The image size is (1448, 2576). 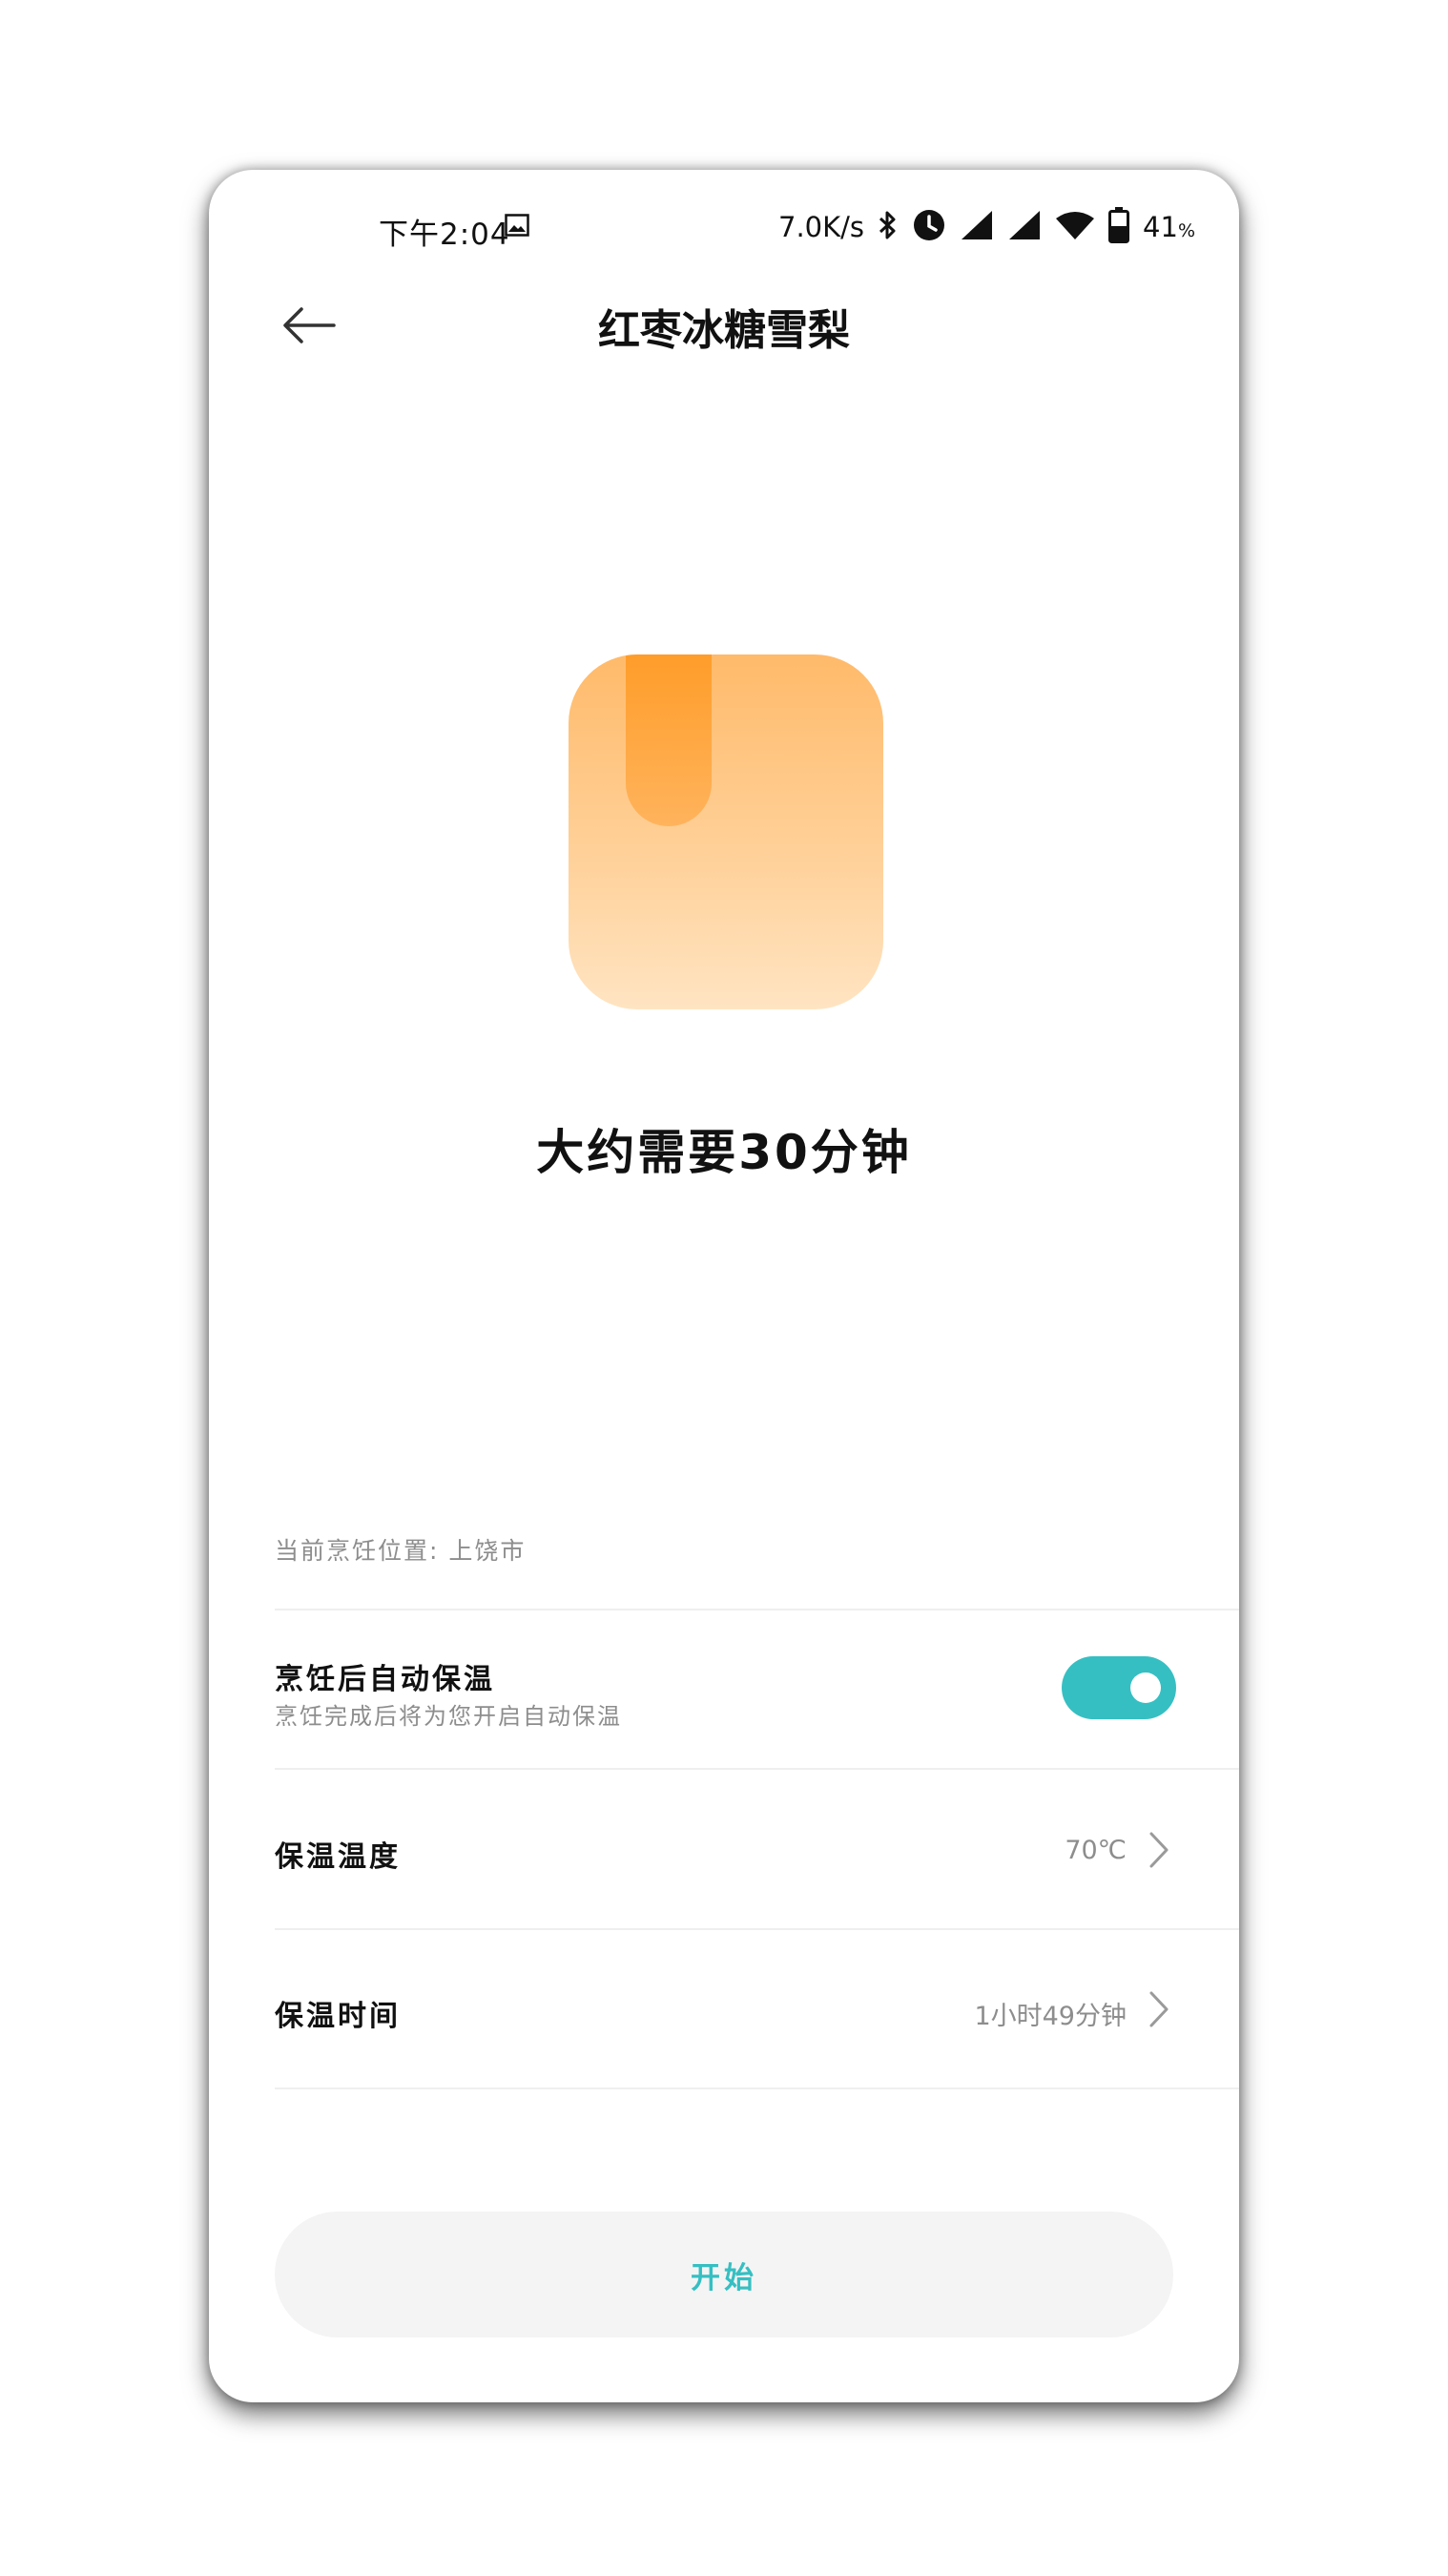 I want to click on cooking-duration: 大约需要30分钟, so click(x=724, y=1152).